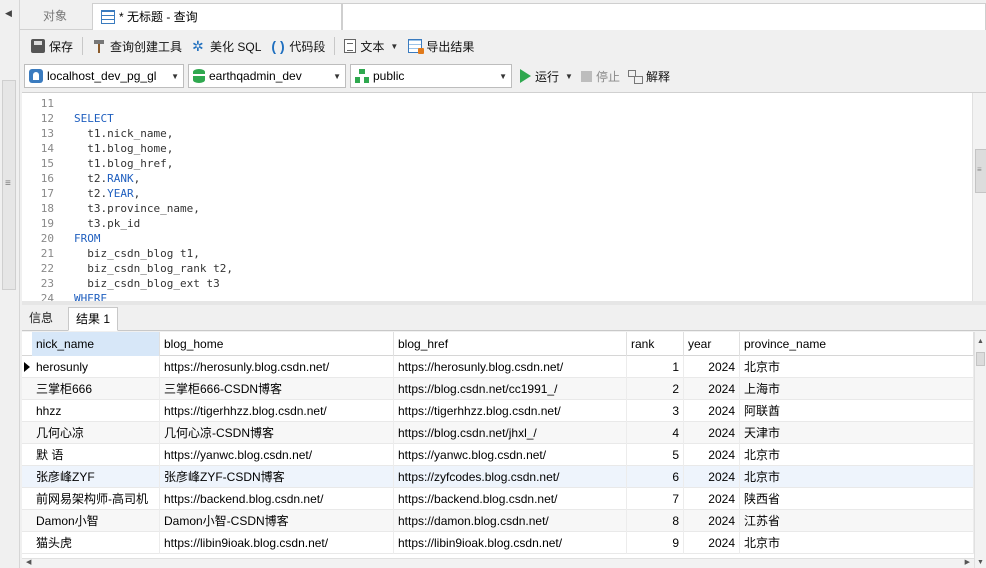  What do you see at coordinates (8, 13) in the screenshot?
I see `expand-left-icon: ◀` at bounding box center [8, 13].